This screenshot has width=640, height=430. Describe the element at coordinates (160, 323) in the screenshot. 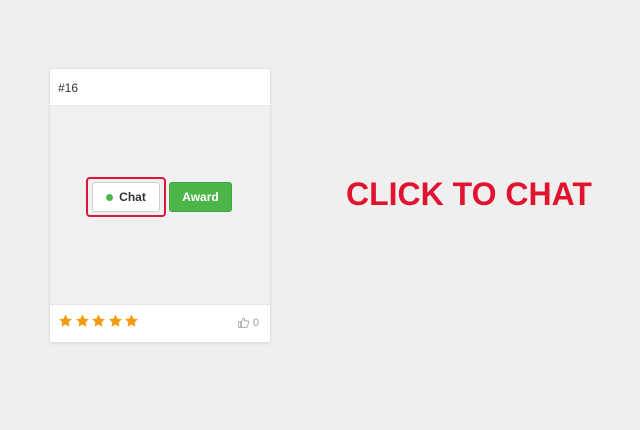

I see `card-footer: 0` at that location.